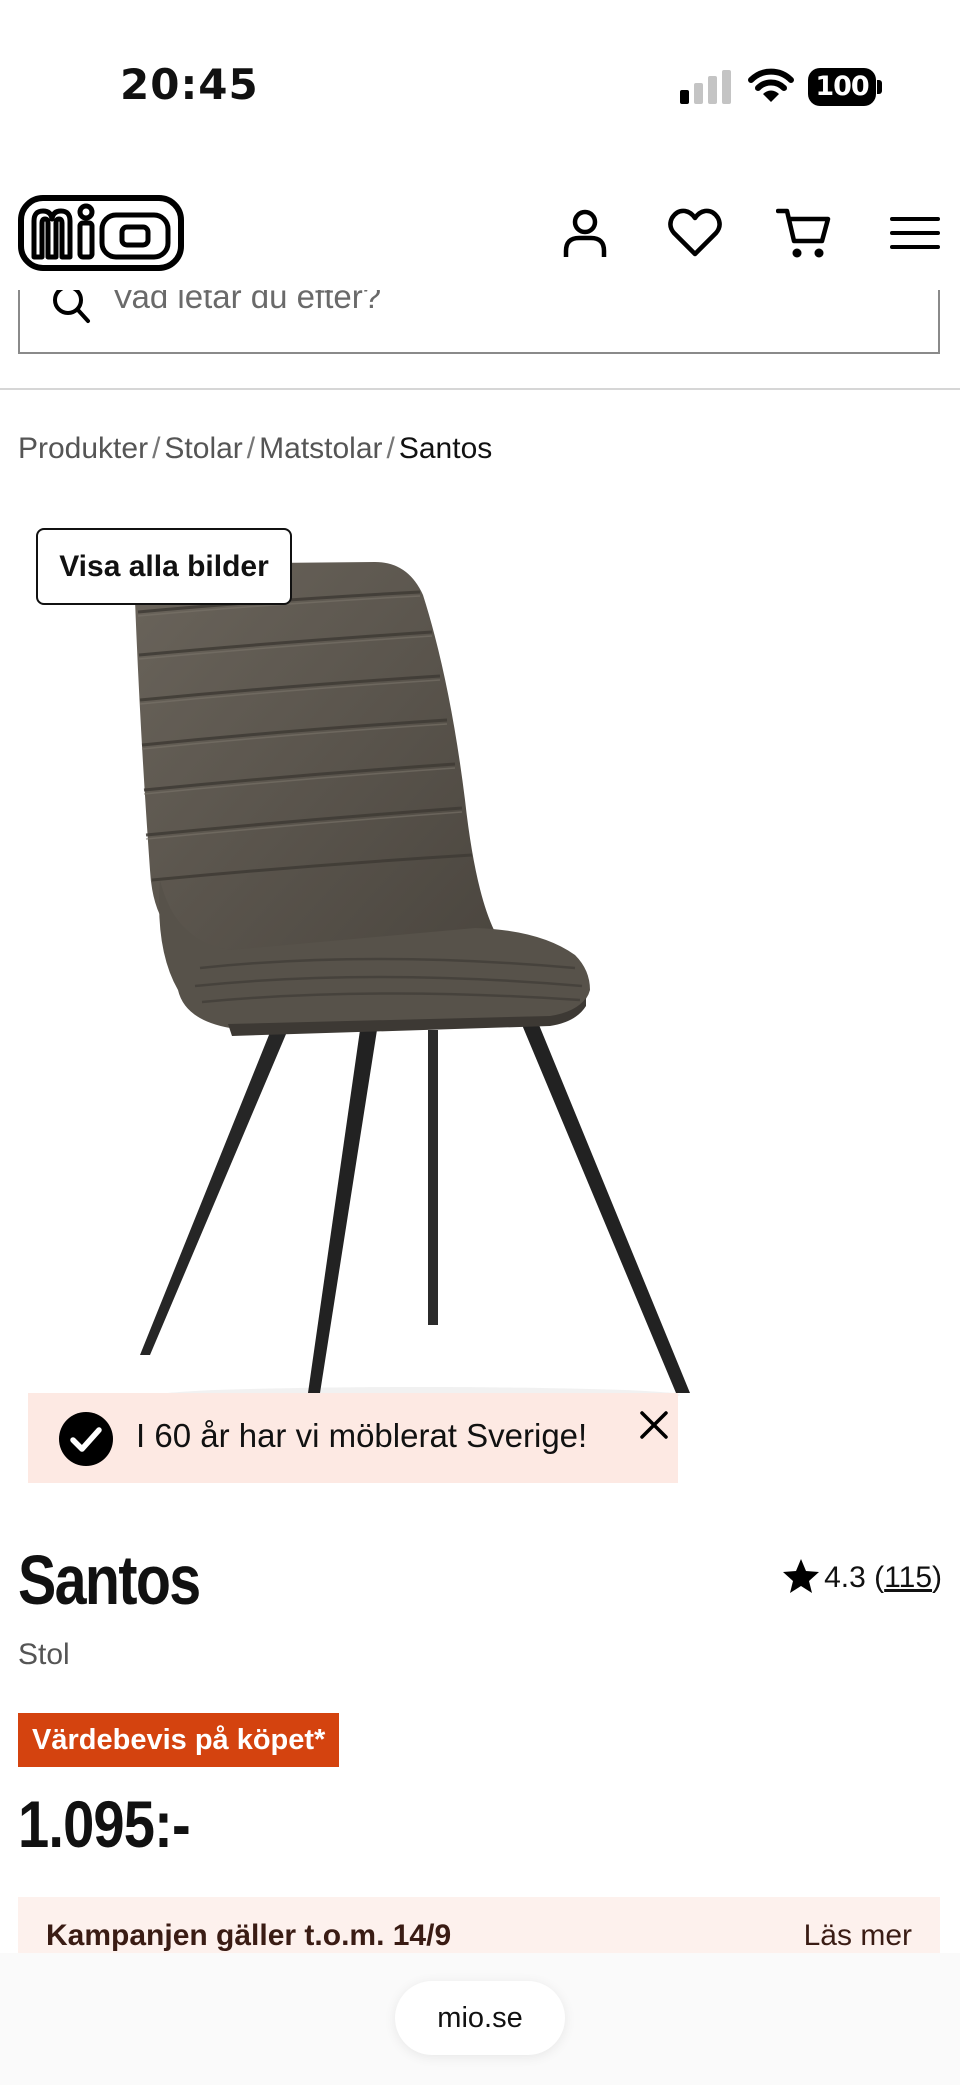 The image size is (960, 2085). I want to click on search-input: Vad letar du efter?, so click(246, 303).